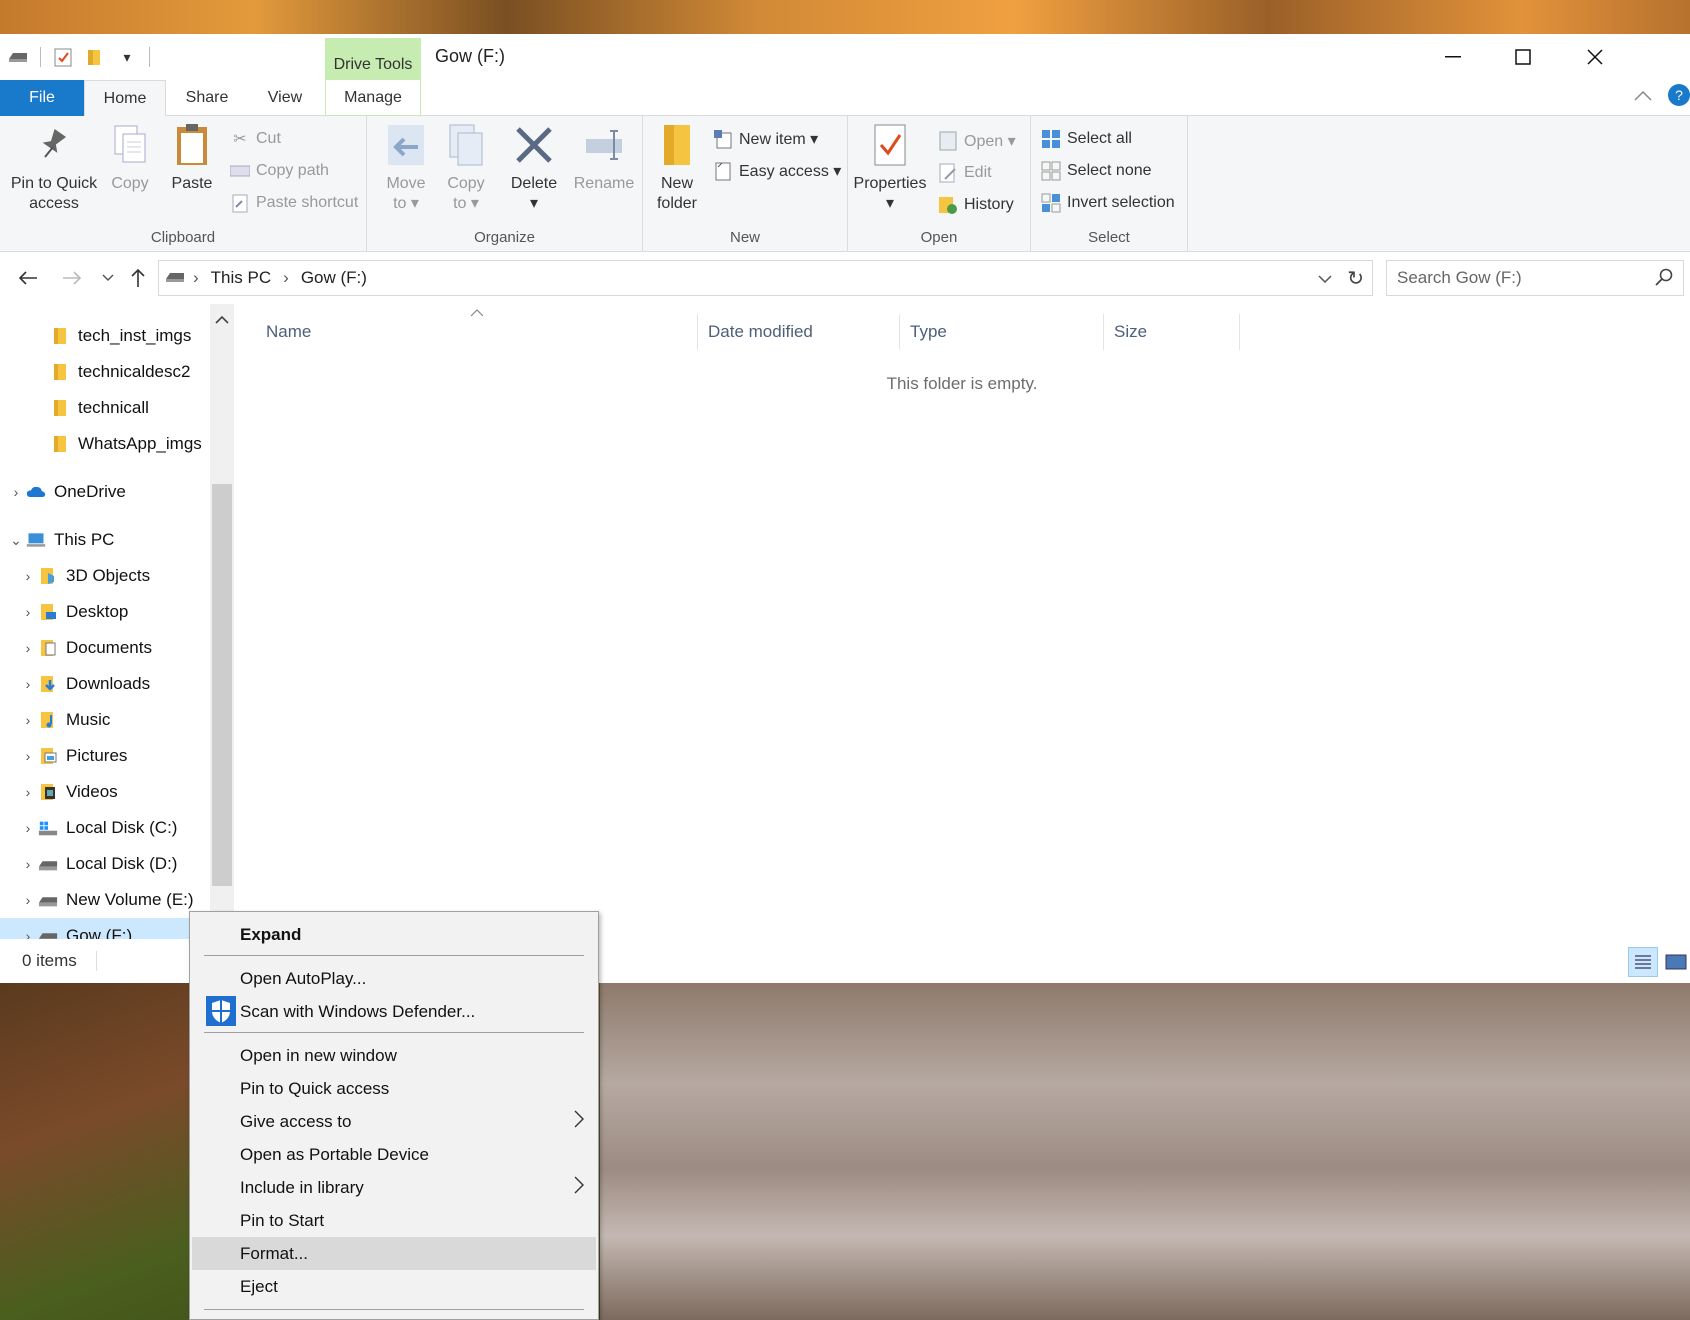  What do you see at coordinates (72, 278) in the screenshot?
I see `forward-button` at bounding box center [72, 278].